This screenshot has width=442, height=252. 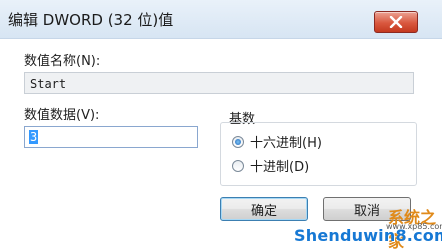 What do you see at coordinates (238, 141) in the screenshot?
I see `radio-checked-icon` at bounding box center [238, 141].